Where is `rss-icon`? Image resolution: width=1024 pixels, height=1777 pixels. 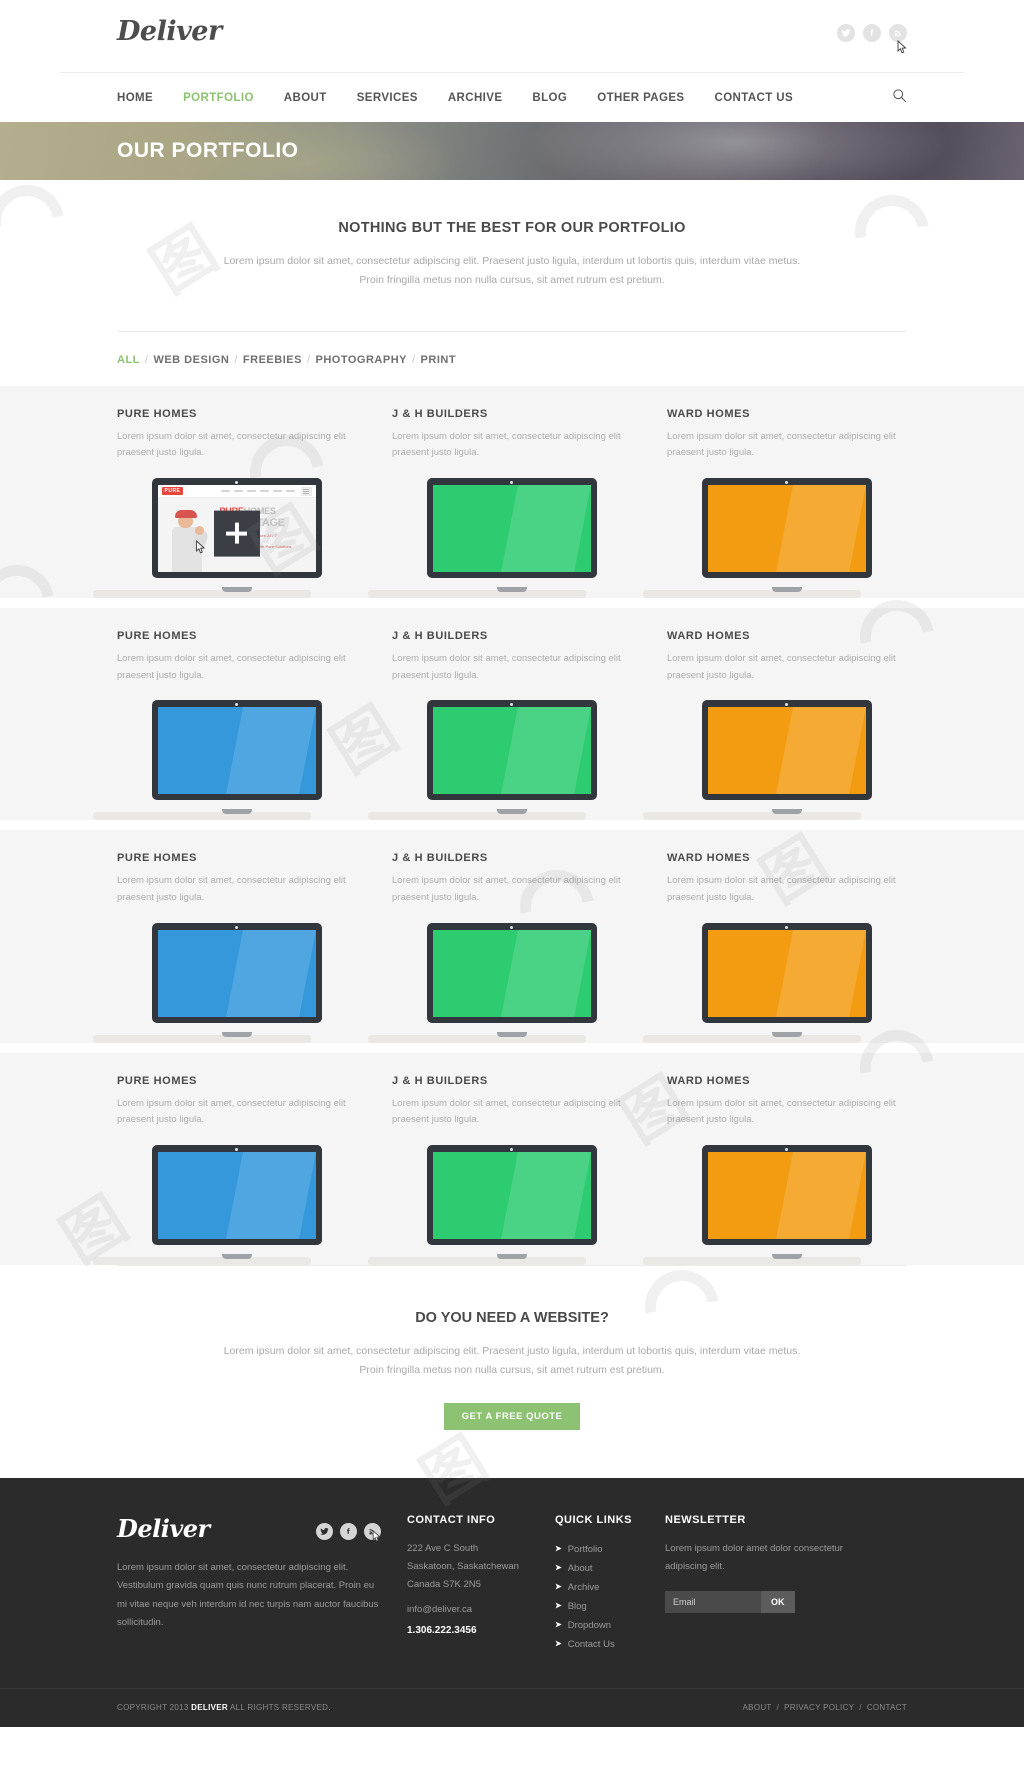 rss-icon is located at coordinates (372, 1532).